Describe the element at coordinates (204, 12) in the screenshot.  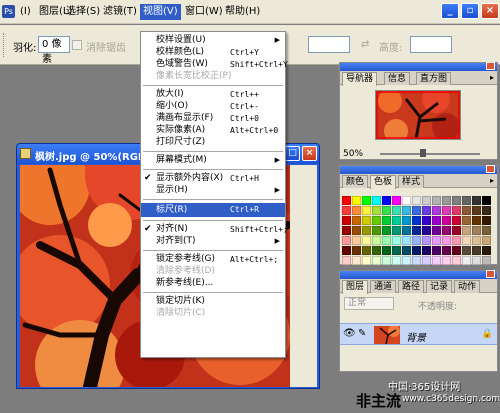
I see `menu-window: 窗口(W)` at that location.